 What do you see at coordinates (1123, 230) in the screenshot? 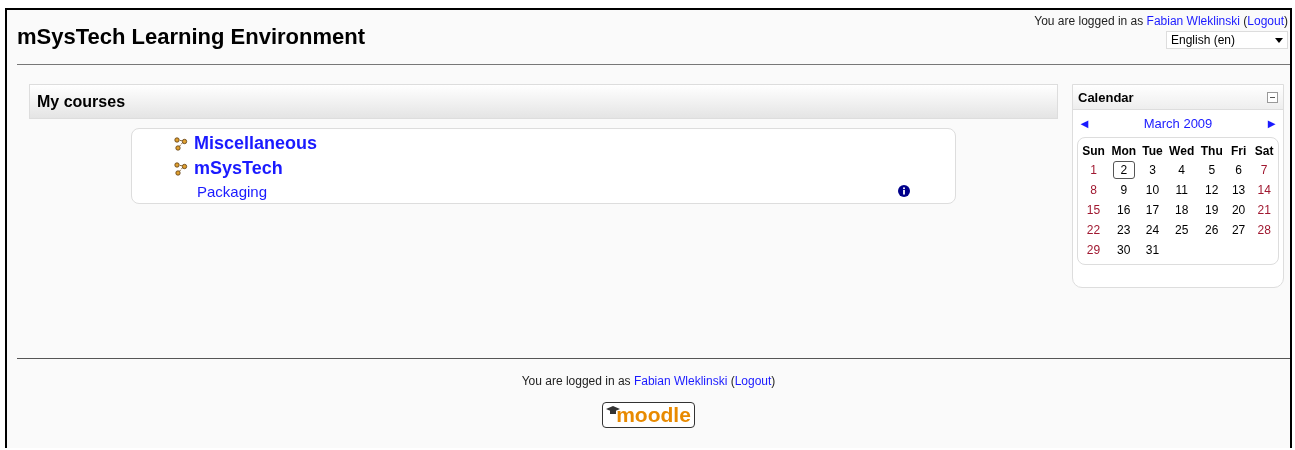
I see `calendar-day: 23` at bounding box center [1123, 230].